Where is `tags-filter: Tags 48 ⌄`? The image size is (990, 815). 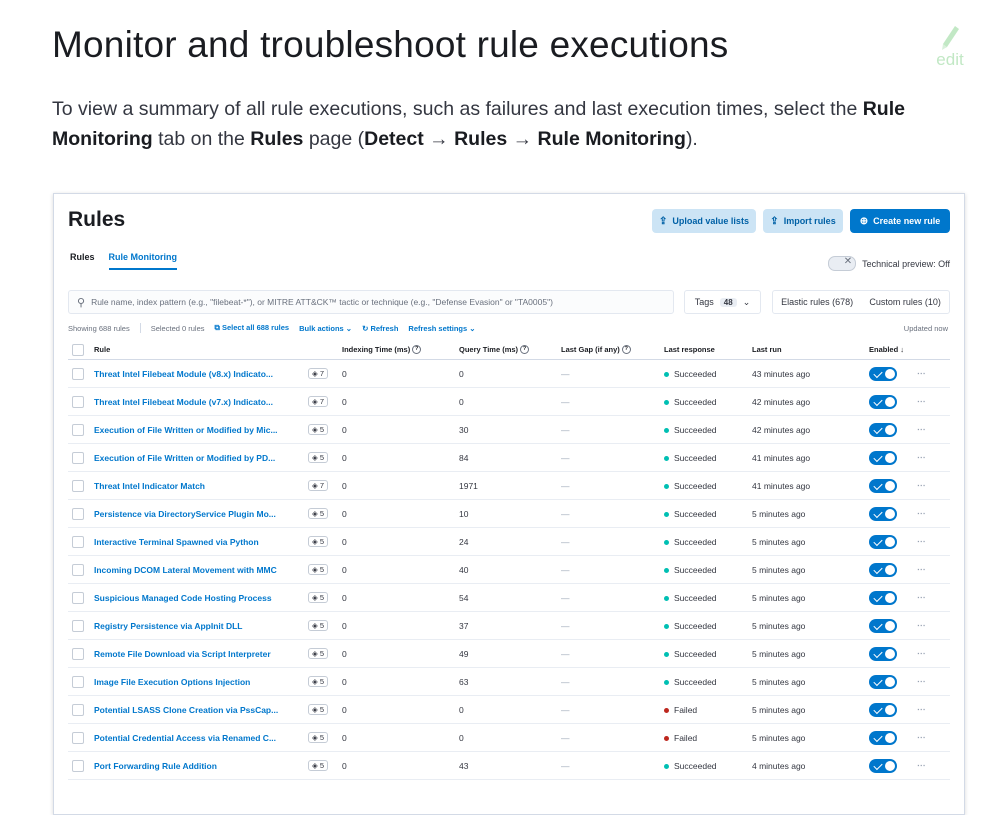
tags-filter: Tags 48 ⌄ is located at coordinates (722, 302).